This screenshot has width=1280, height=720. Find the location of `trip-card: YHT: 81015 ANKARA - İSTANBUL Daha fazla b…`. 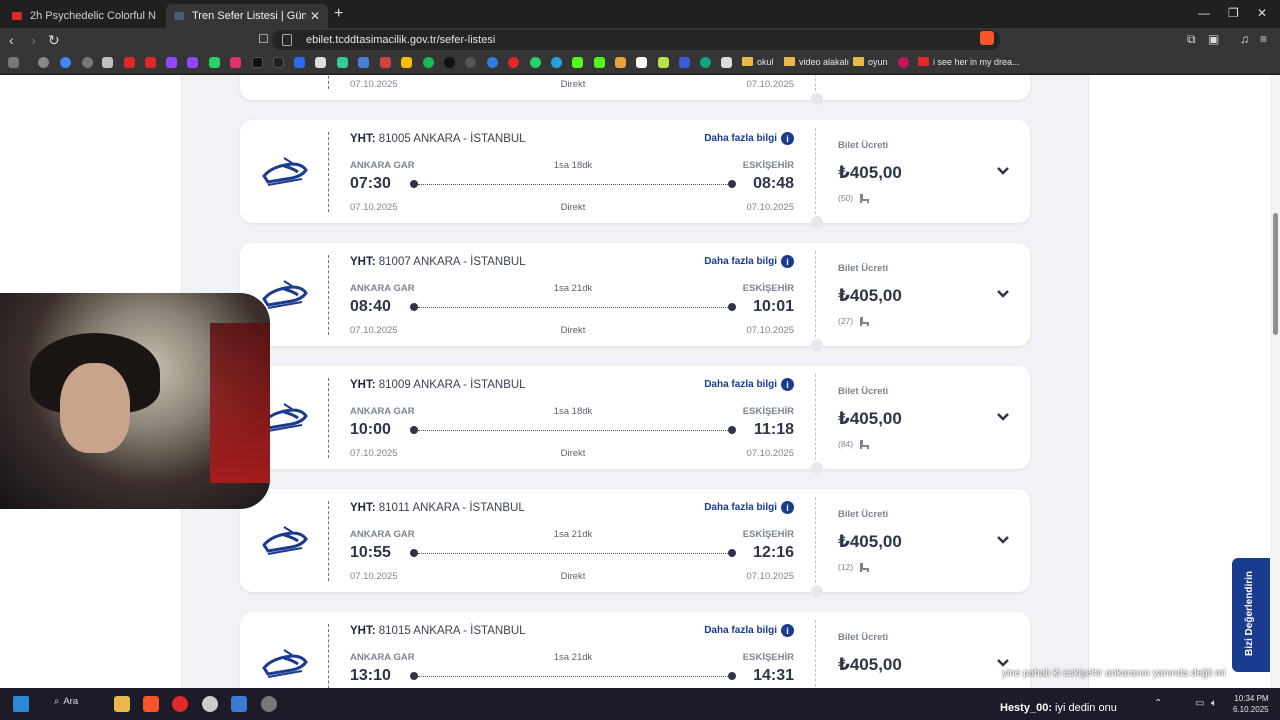

trip-card: YHT: 81015 ANKARA - İSTANBUL Daha fazla b… is located at coordinates (635, 650).